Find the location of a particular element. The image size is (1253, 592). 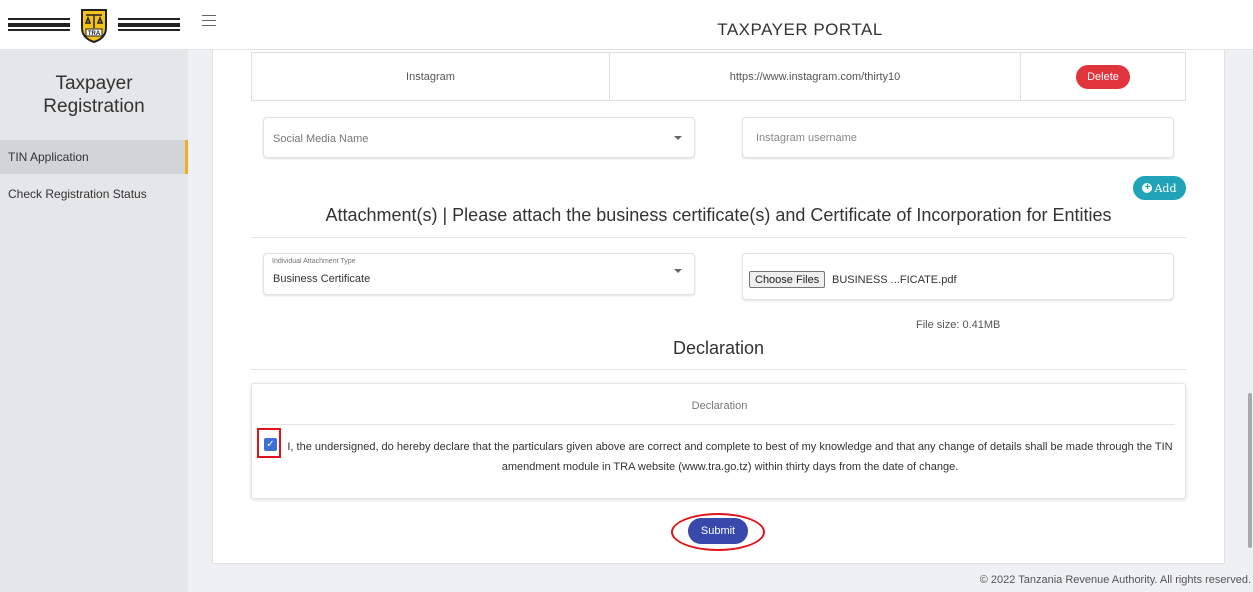

declaration-checkbox: ✓ is located at coordinates (270, 444).